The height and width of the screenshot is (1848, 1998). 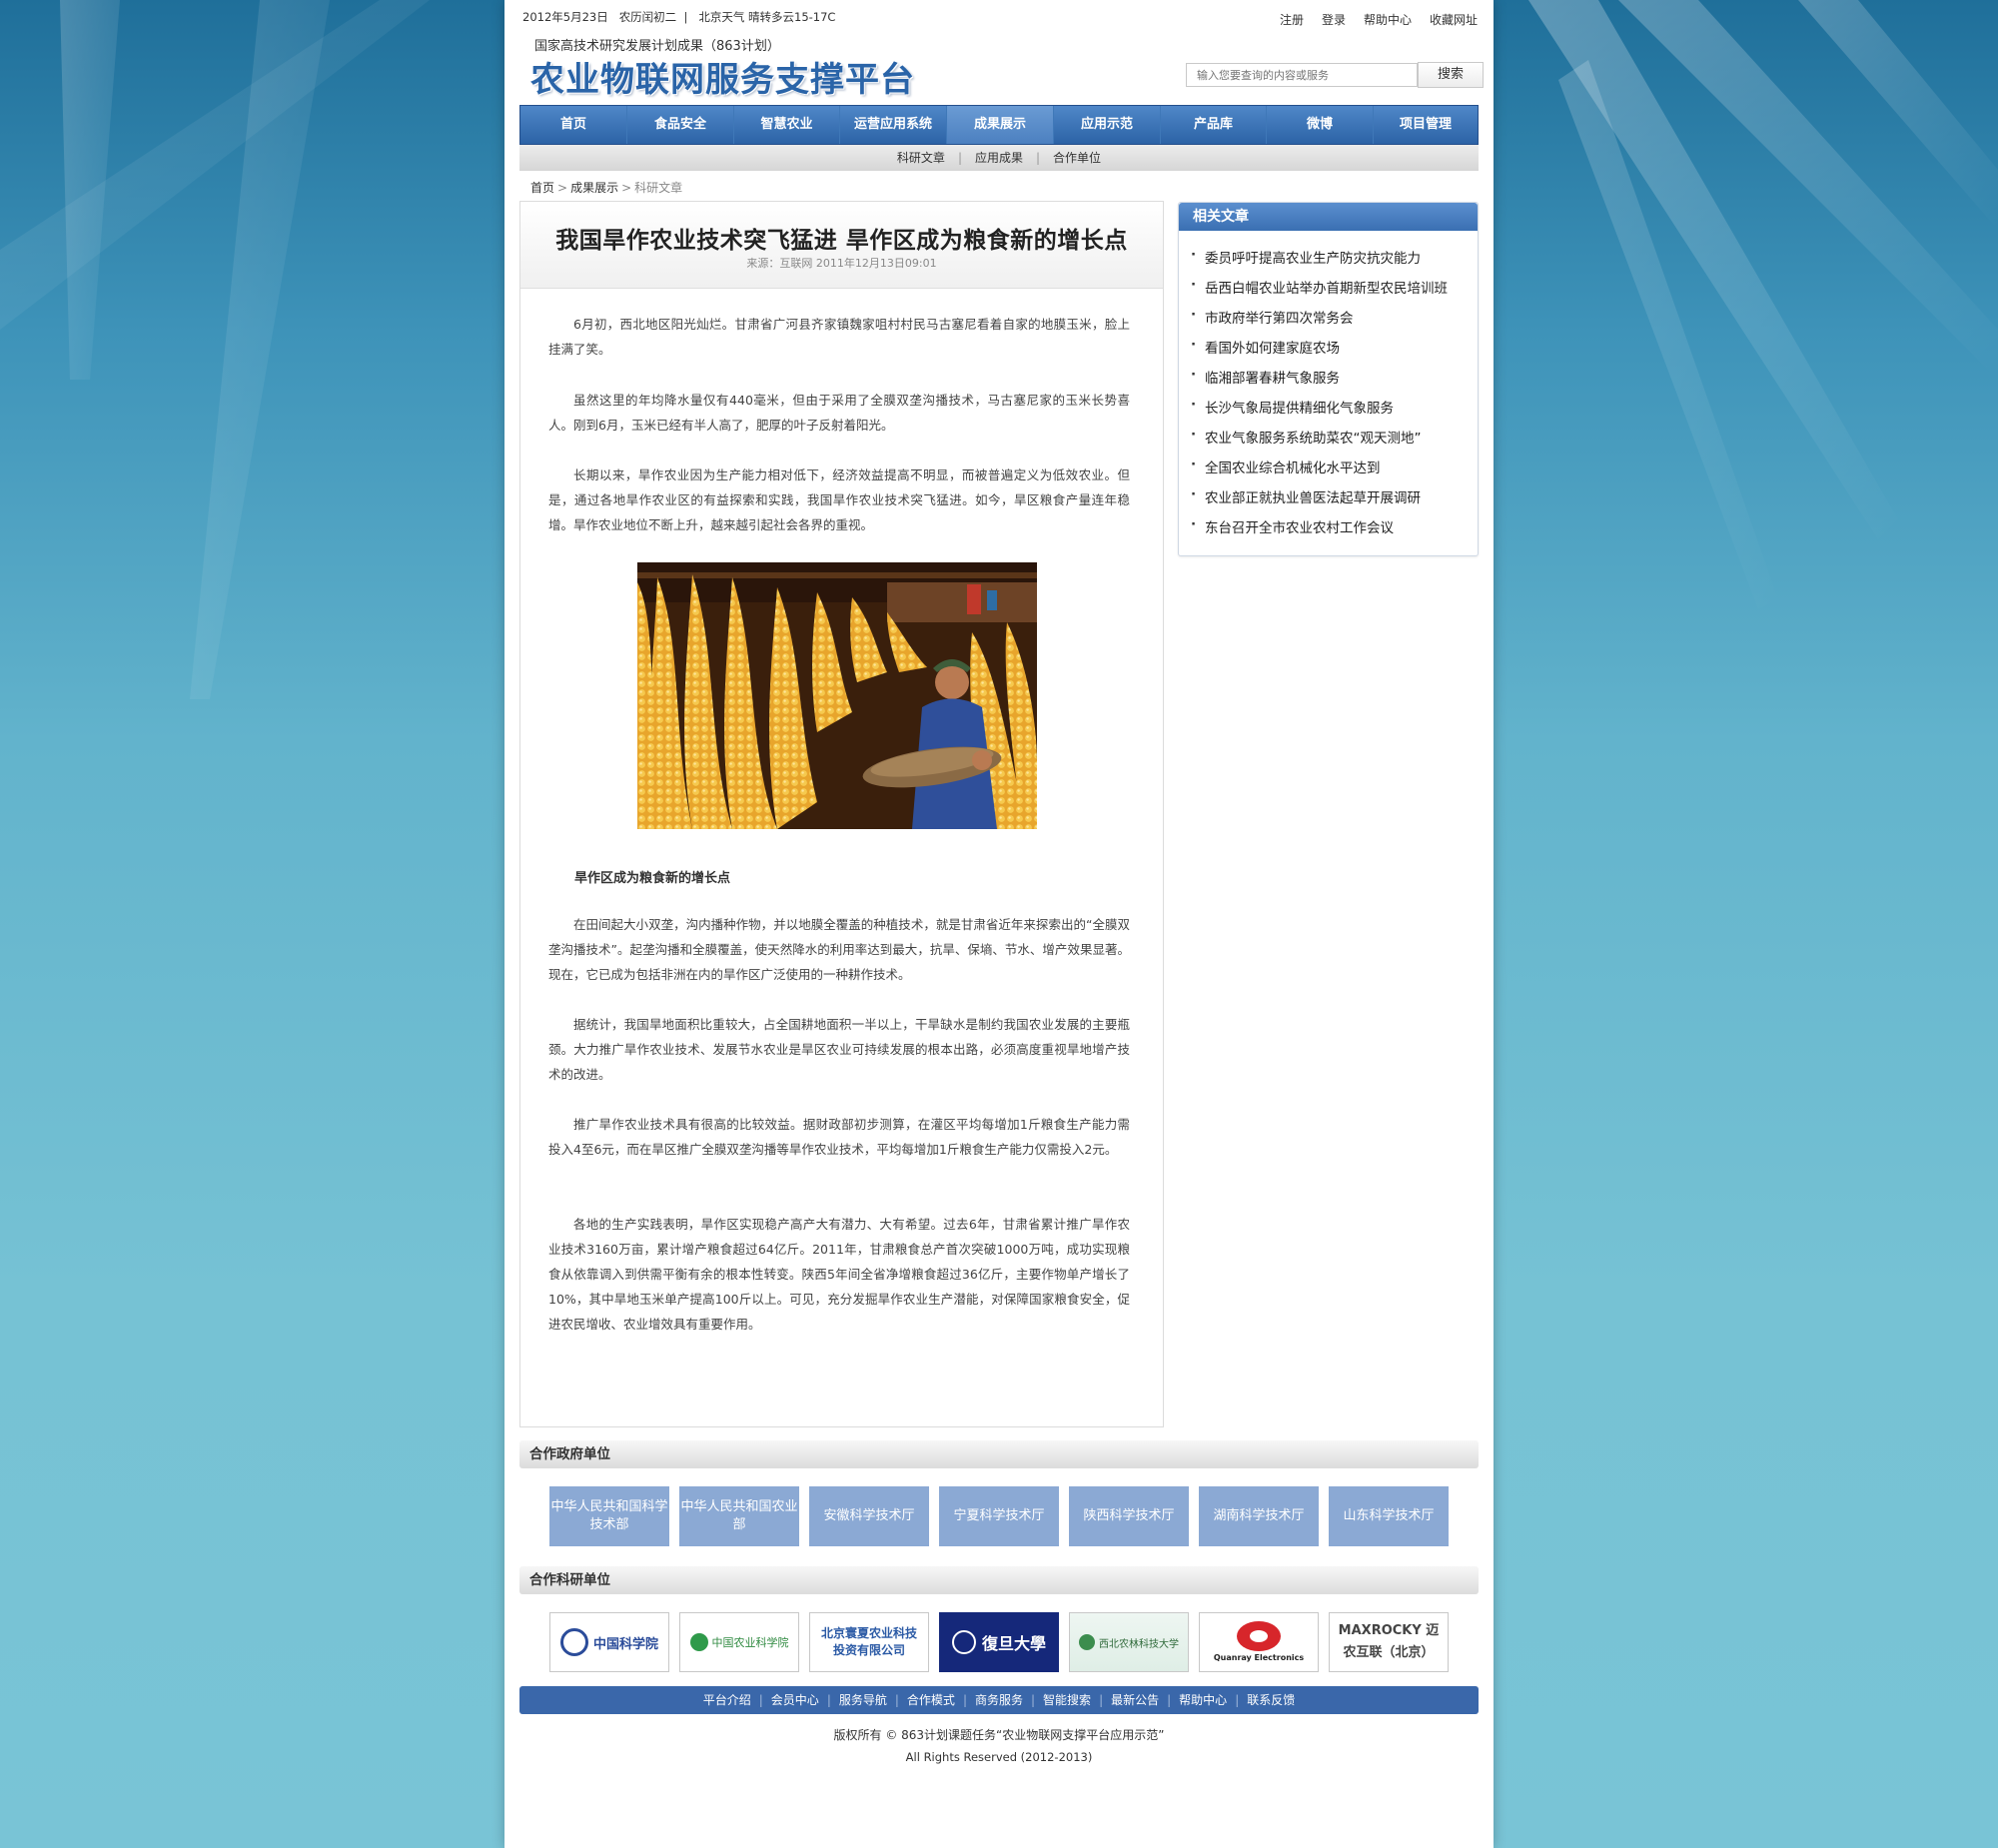 What do you see at coordinates (739, 1516) in the screenshot?
I see `gov-partner-tile: 中华人民共和国农业部` at bounding box center [739, 1516].